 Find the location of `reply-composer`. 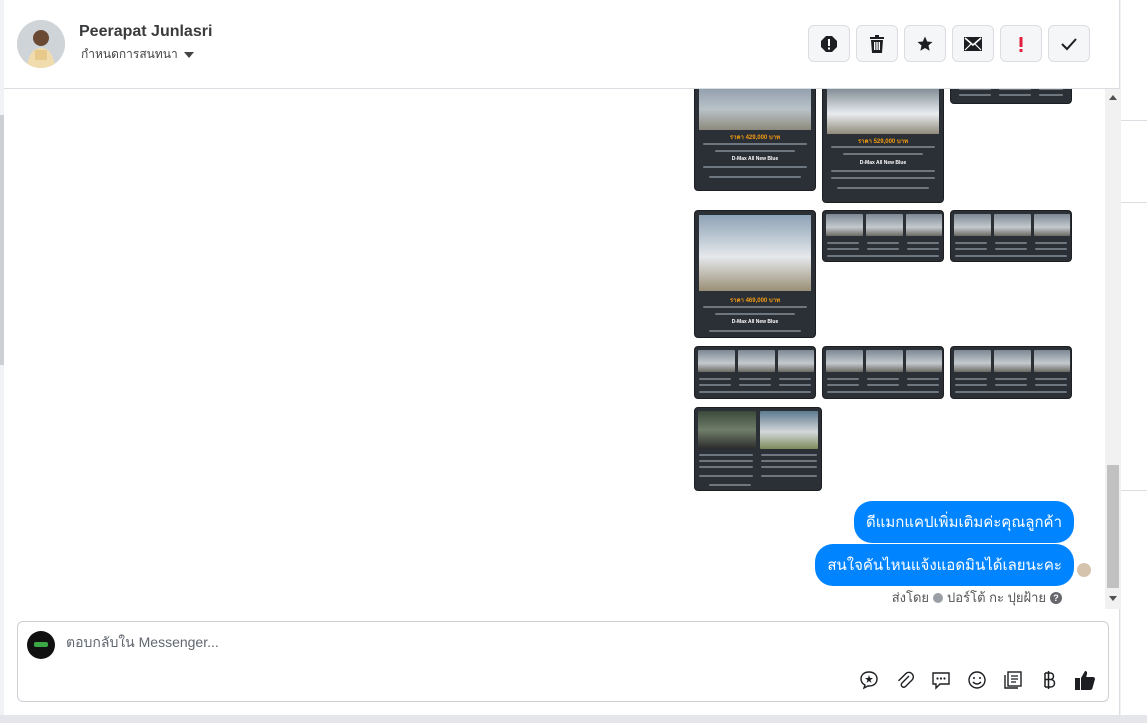

reply-composer is located at coordinates (563, 661).